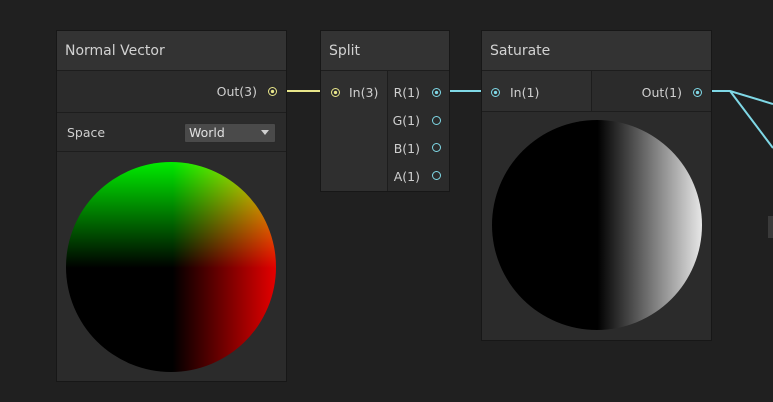 This screenshot has width=773, height=402. Describe the element at coordinates (661, 92) in the screenshot. I see `out-port-label: Out(1)` at that location.